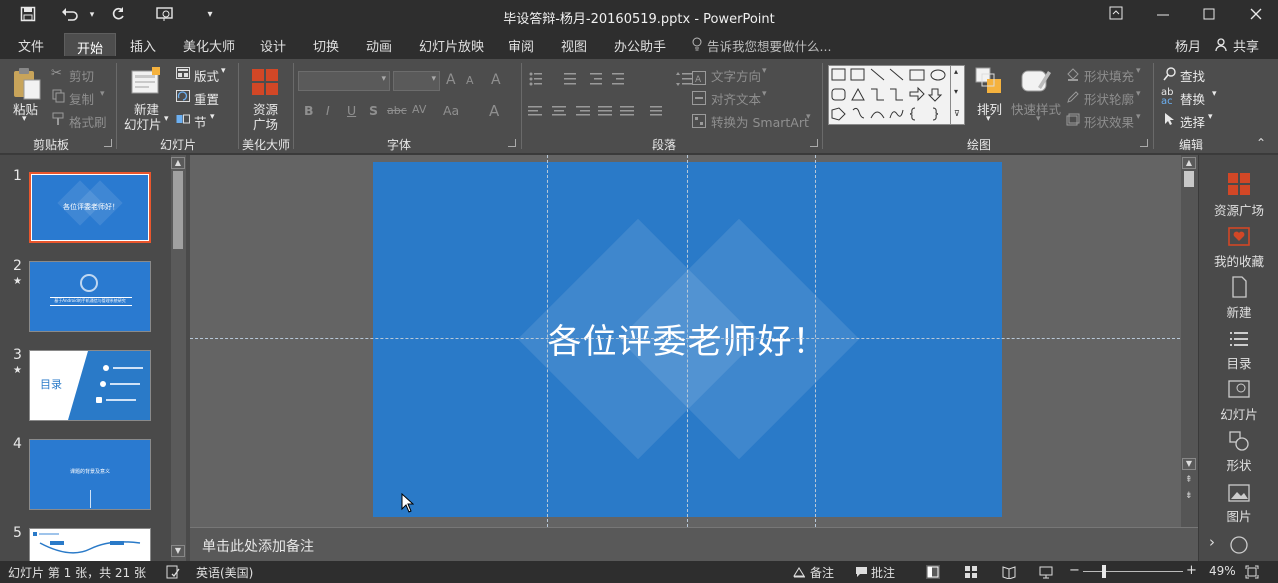 The height and width of the screenshot is (583, 1278). What do you see at coordinates (24, 119) in the screenshot?
I see `paste-dropdown-icon: ▾` at bounding box center [24, 119].